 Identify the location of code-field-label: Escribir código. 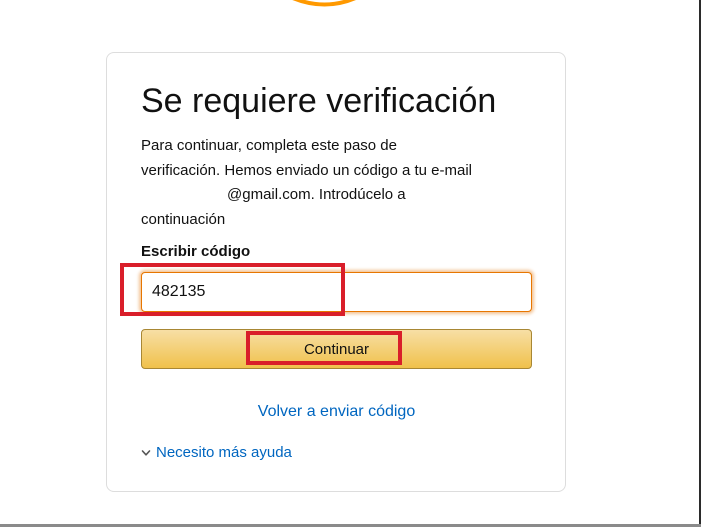
(196, 251).